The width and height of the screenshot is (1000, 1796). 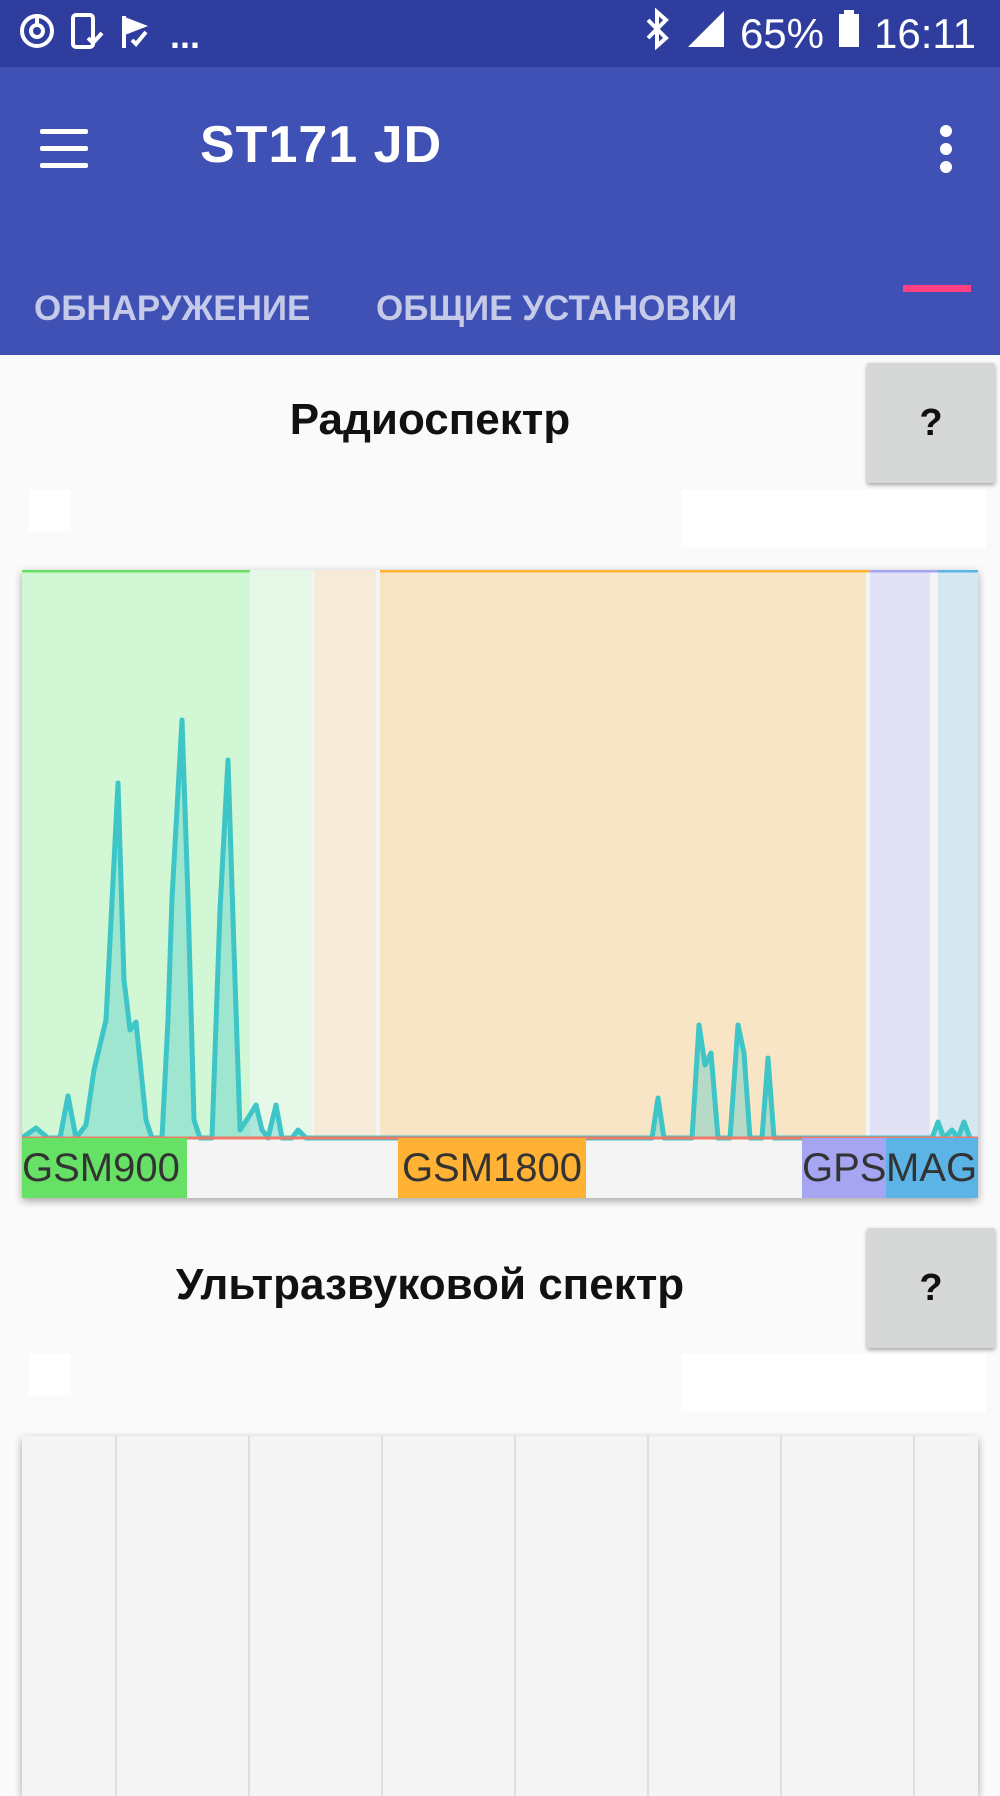 What do you see at coordinates (345, 854) in the screenshot?
I see `band-region-gap` at bounding box center [345, 854].